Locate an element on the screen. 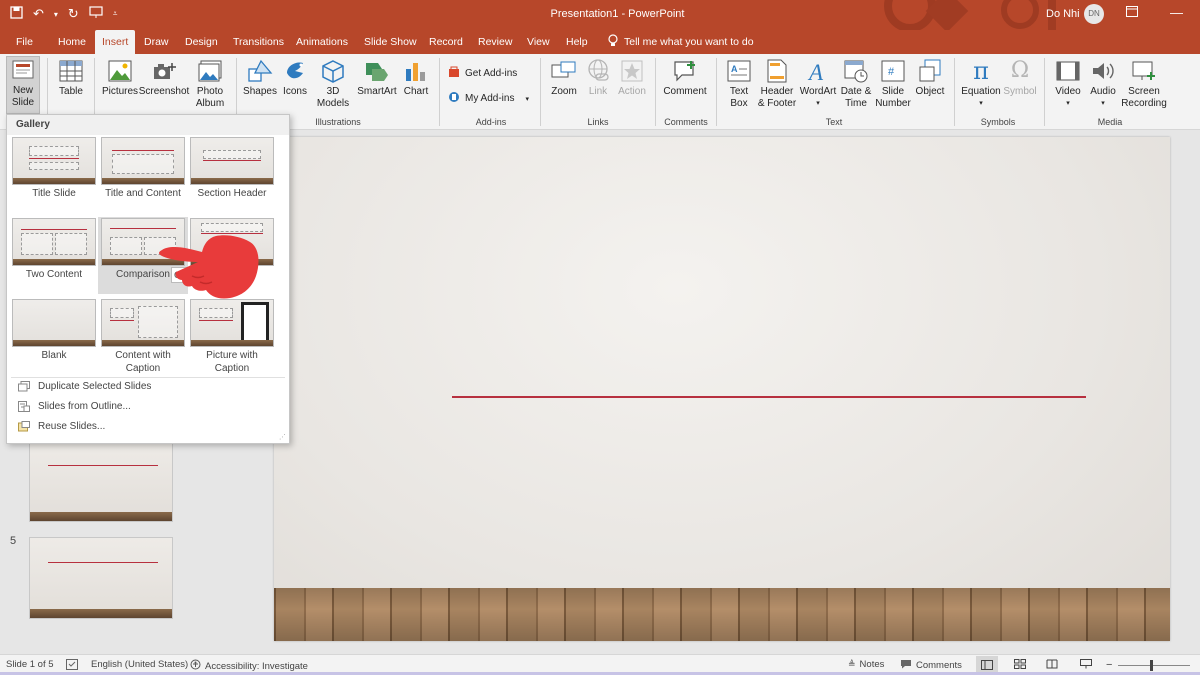 The height and width of the screenshot is (675, 1200). zoom-slider is located at coordinates (1154, 665).